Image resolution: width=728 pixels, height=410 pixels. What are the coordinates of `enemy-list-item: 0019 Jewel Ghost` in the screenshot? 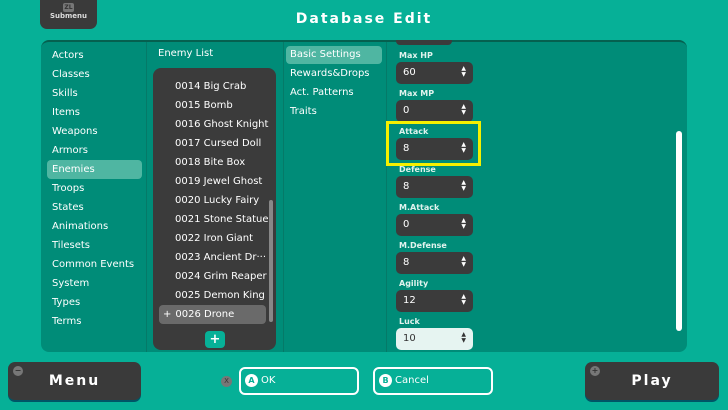 It's located at (218, 181).